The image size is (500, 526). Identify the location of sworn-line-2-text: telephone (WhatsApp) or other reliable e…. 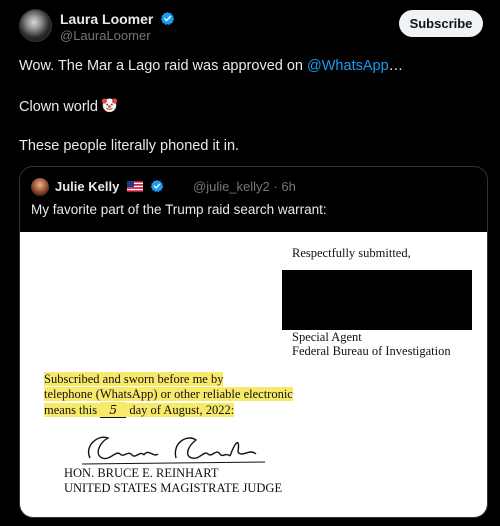
(168, 394).